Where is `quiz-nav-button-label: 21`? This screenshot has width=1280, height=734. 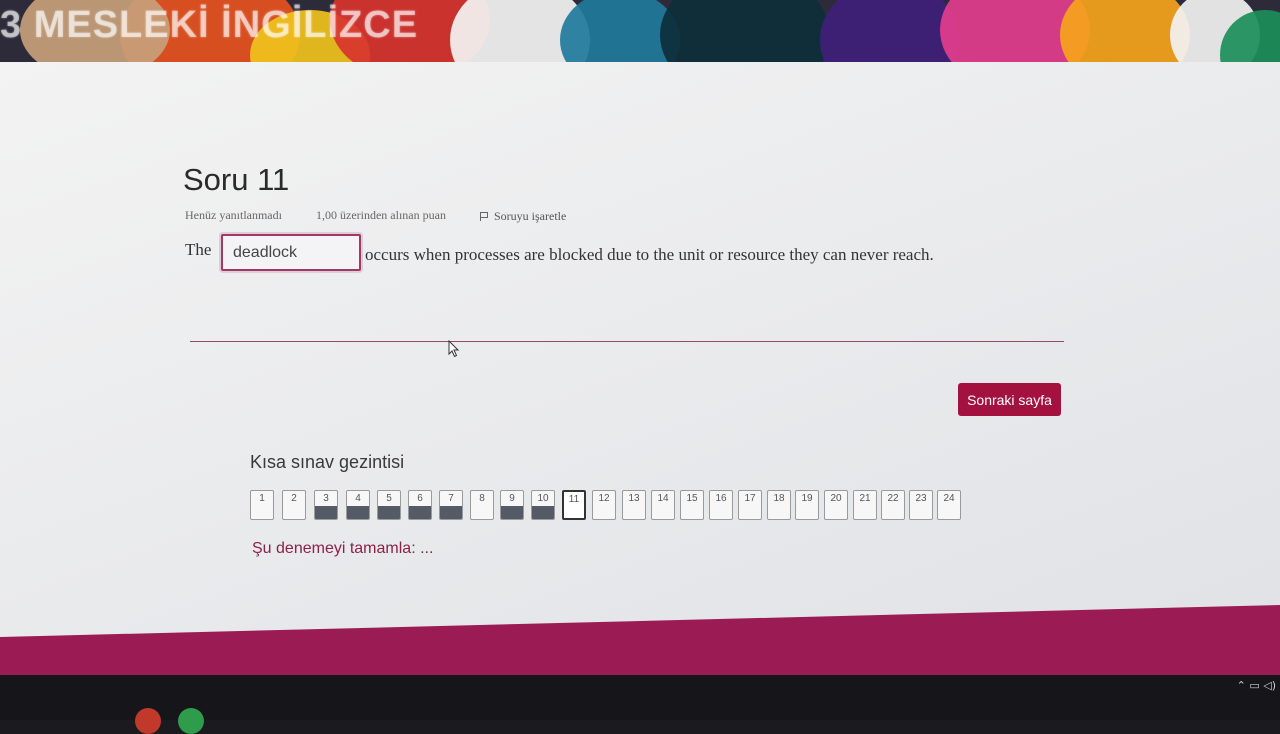 quiz-nav-button-label: 21 is located at coordinates (865, 498).